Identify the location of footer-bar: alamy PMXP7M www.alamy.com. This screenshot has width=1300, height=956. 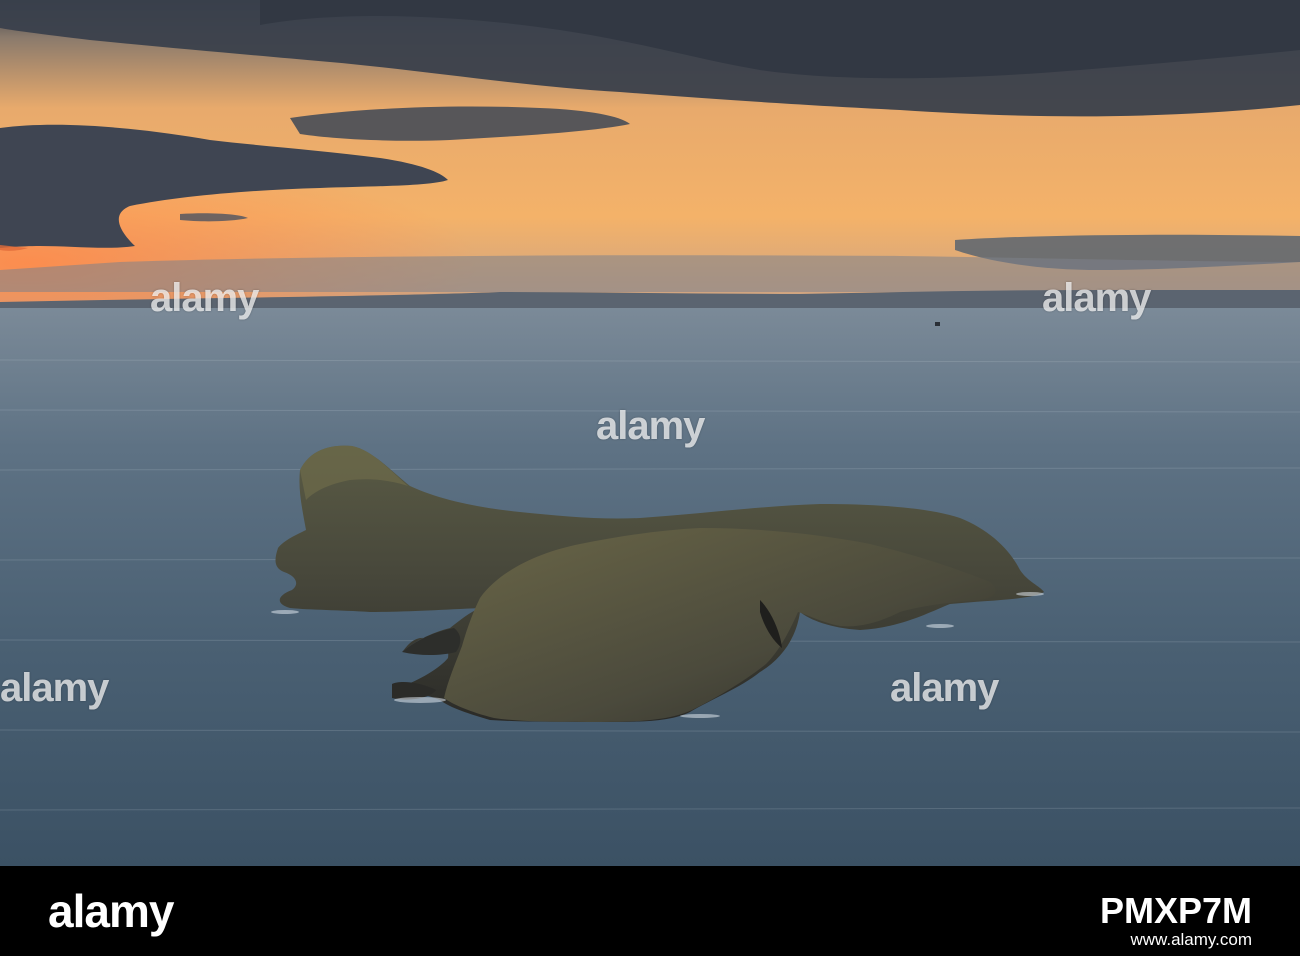
(650, 911).